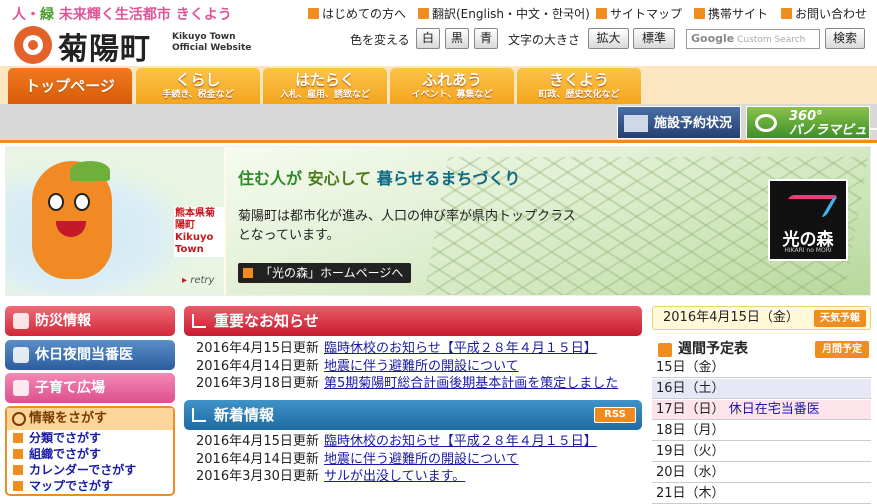  What do you see at coordinates (68, 418) in the screenshot?
I see `find-info-title: 情報をさがす` at bounding box center [68, 418].